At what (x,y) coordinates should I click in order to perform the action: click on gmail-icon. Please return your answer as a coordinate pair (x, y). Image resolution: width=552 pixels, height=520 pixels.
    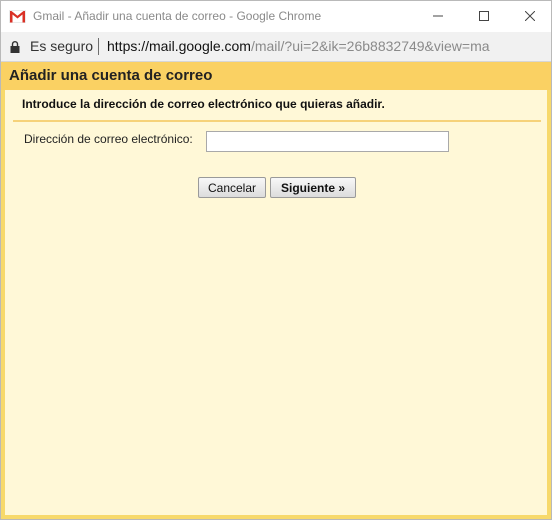
    Looking at the image, I should click on (17, 16).